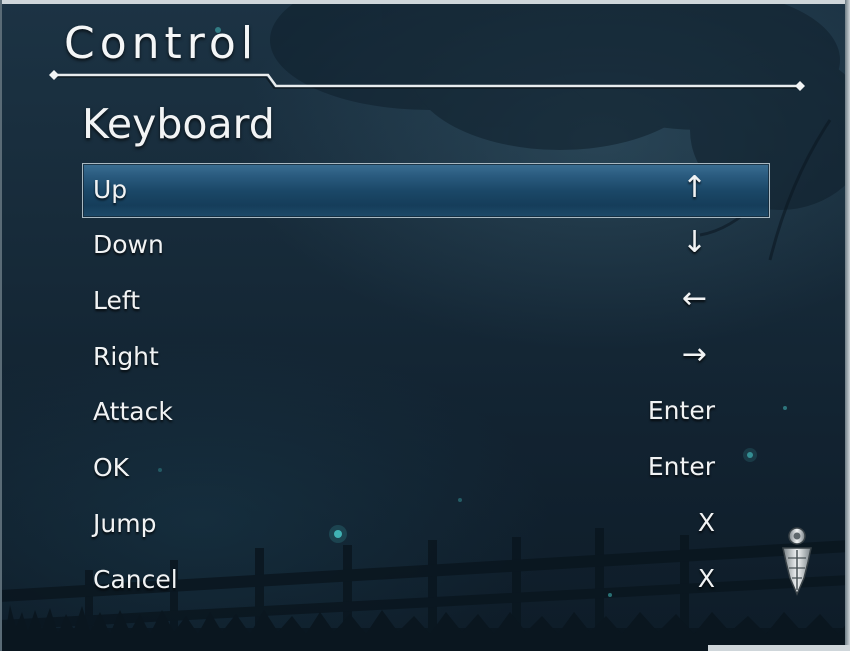 This screenshot has width=850, height=651. I want to click on key-value: →, so click(694, 354).